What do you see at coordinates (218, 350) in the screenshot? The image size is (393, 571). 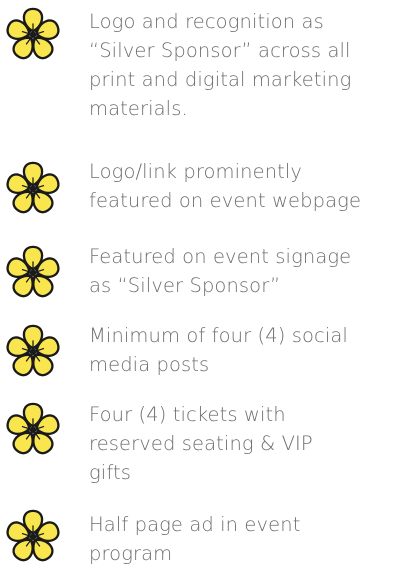 I see `benefit-text: Minimum of four (4) social media posts` at bounding box center [218, 350].